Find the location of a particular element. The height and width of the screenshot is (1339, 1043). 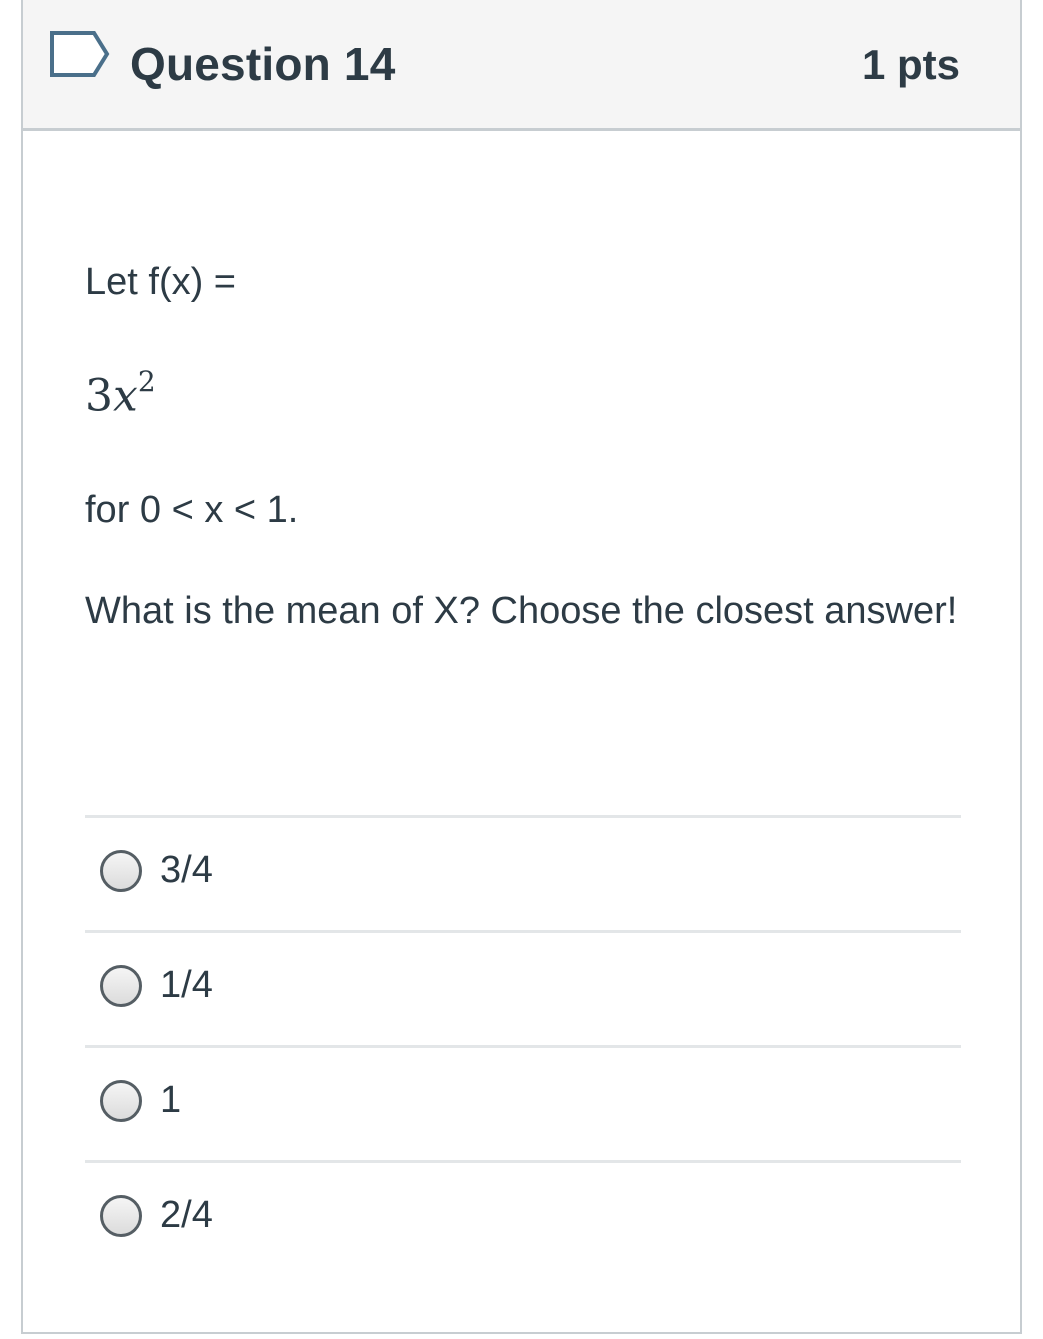

formula-coefficient: 3 is located at coordinates (99, 396).